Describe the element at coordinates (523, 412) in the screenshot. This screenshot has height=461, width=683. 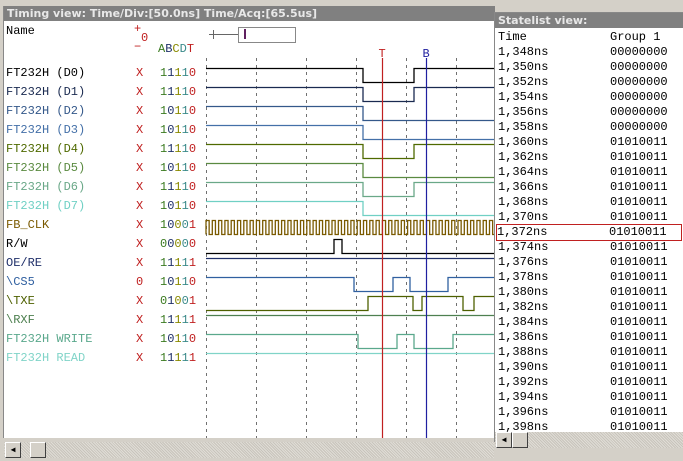
I see `state-time: 1,396ns` at that location.